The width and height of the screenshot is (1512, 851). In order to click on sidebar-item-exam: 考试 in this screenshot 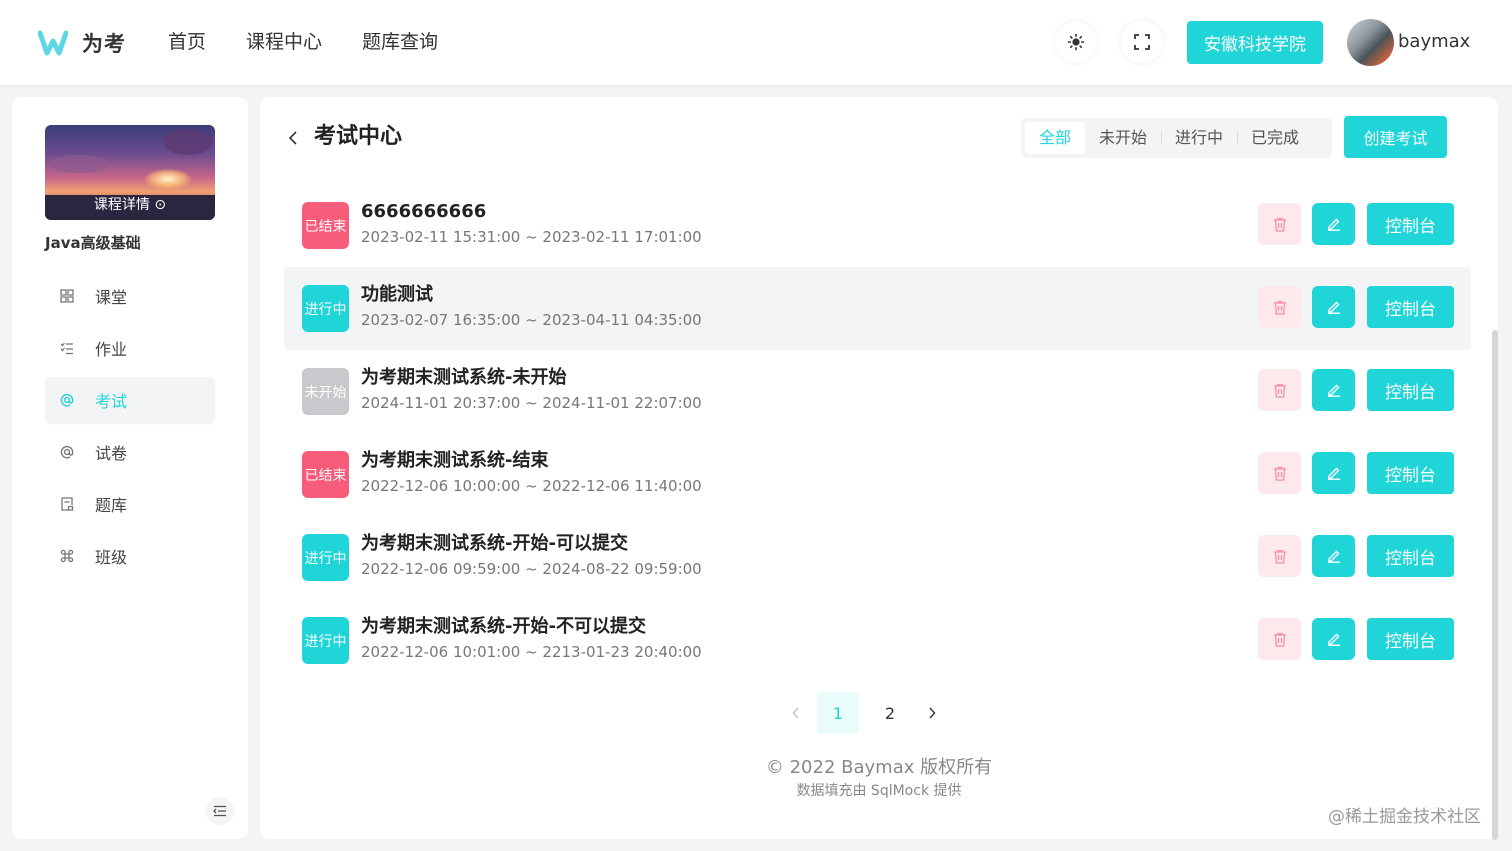, I will do `click(130, 400)`.